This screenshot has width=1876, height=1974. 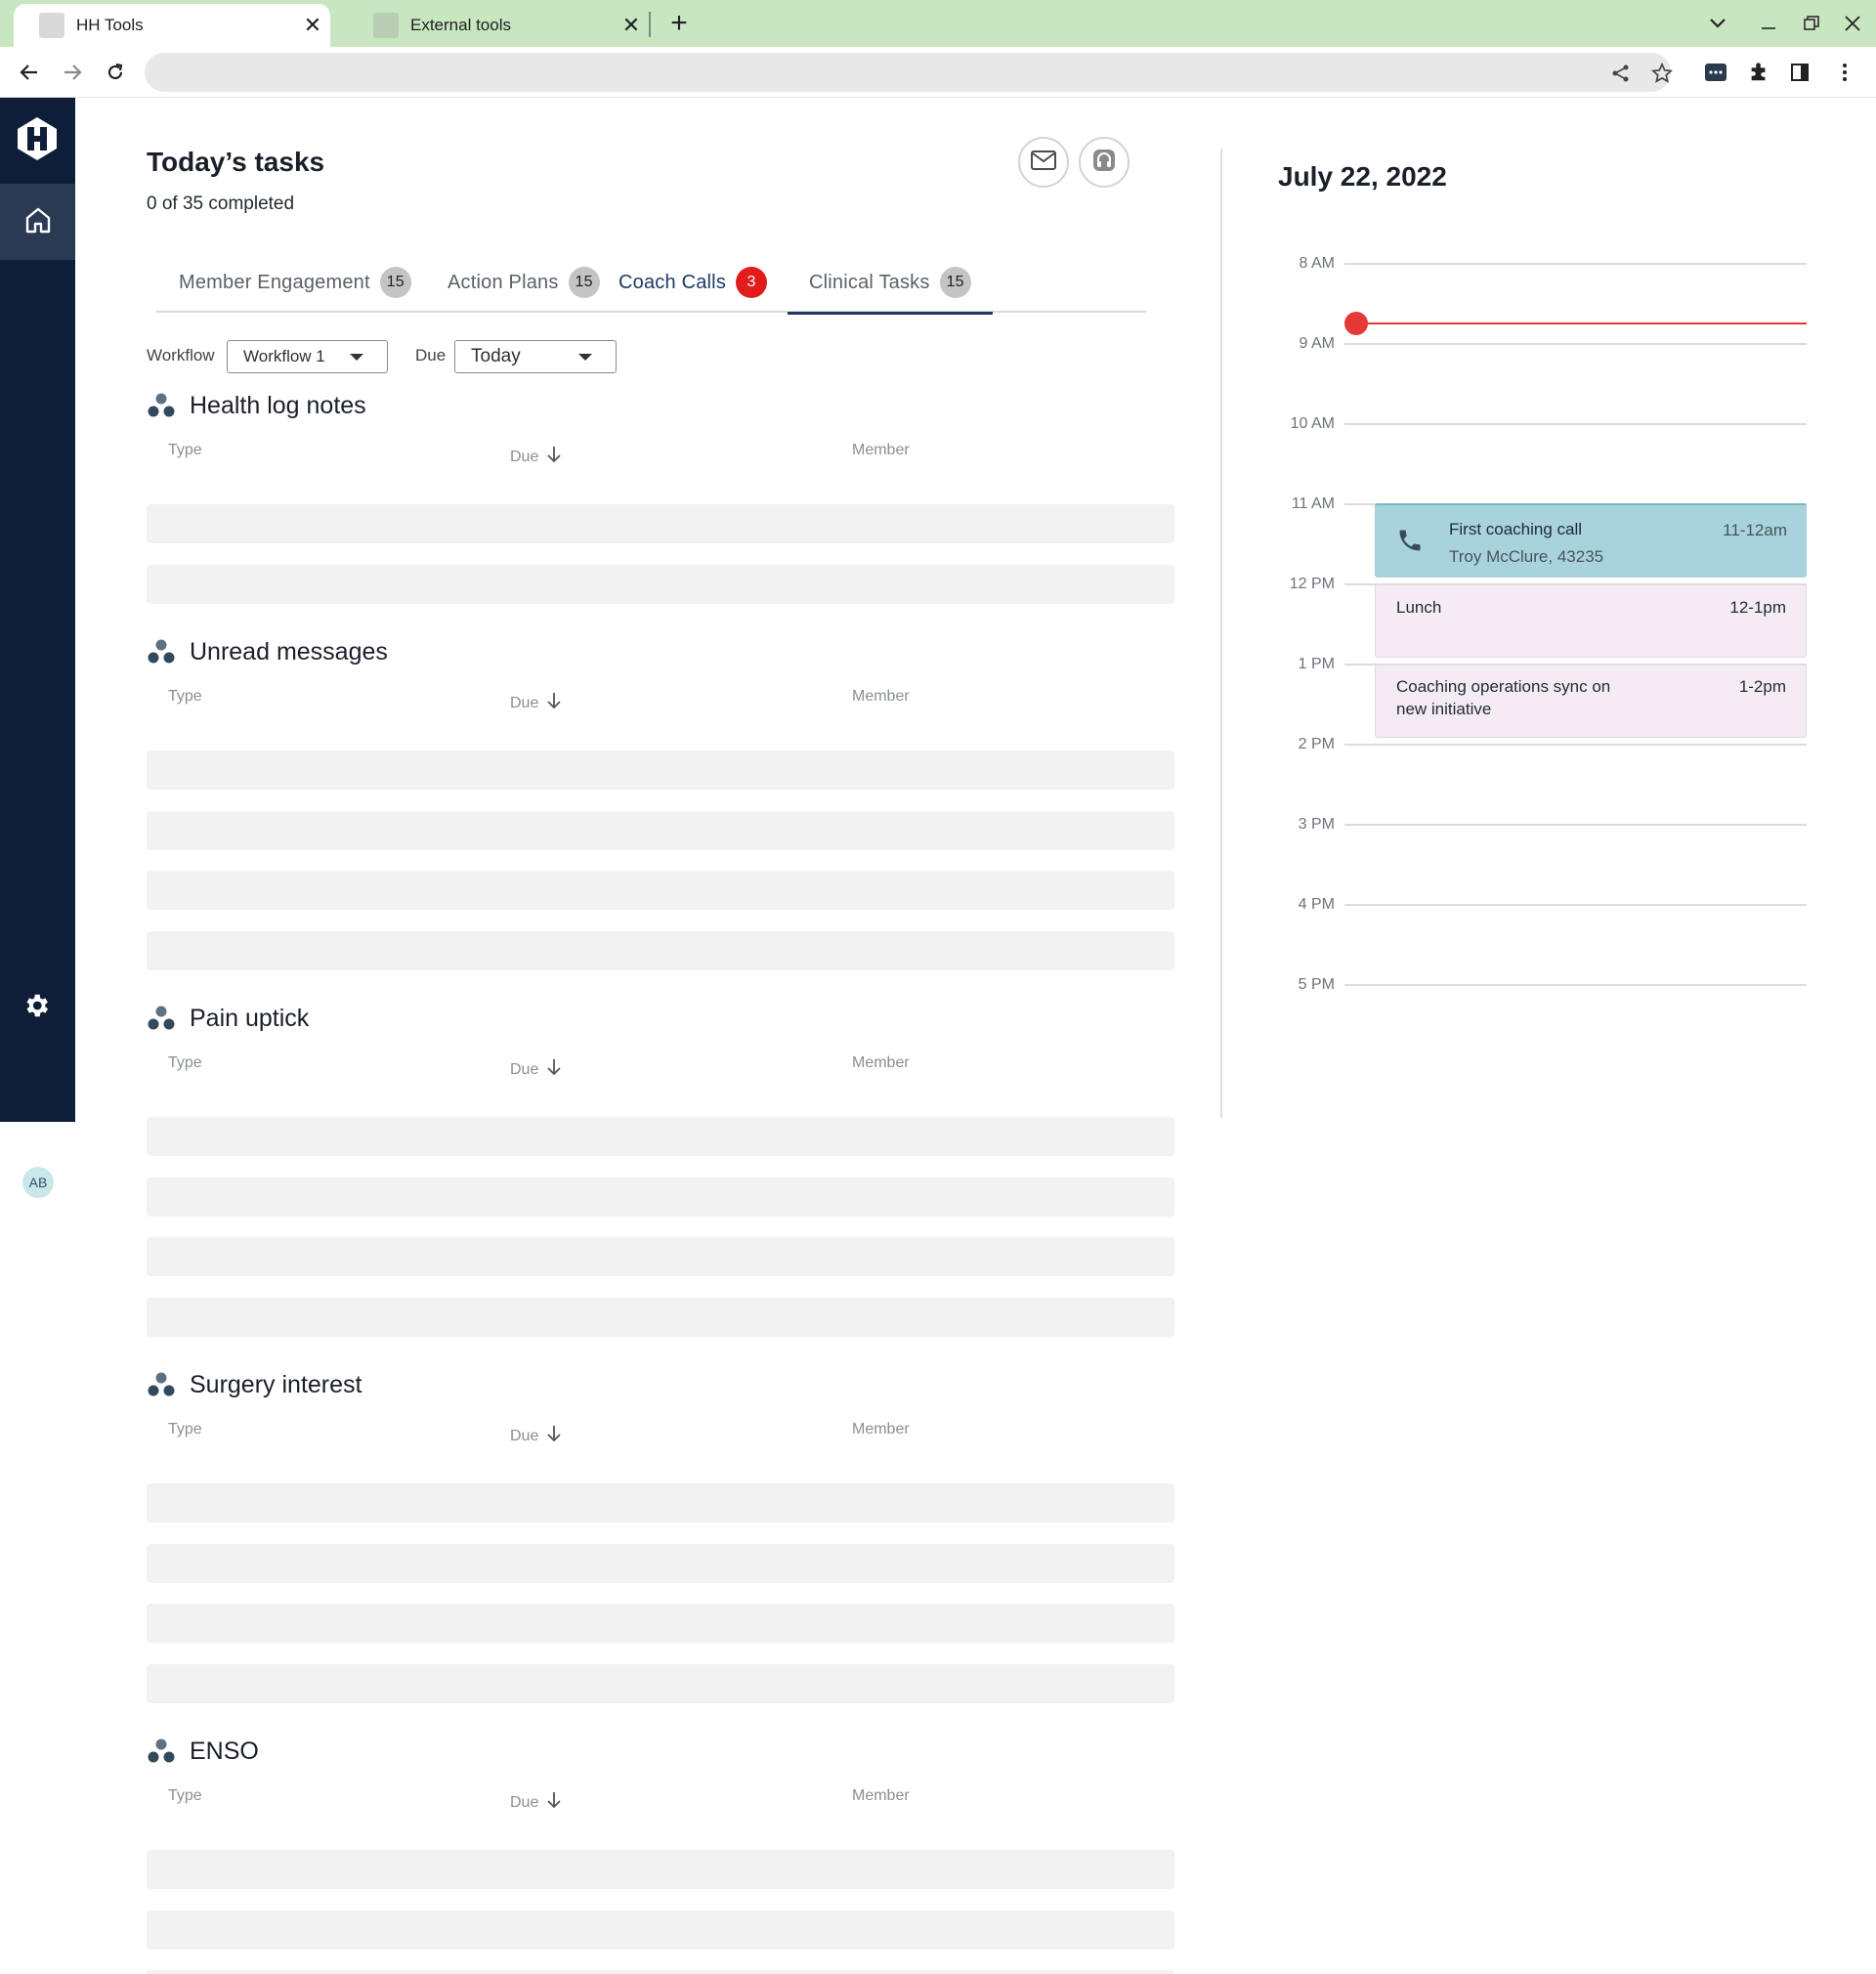 I want to click on extensions-puzzle-icon, so click(x=1758, y=72).